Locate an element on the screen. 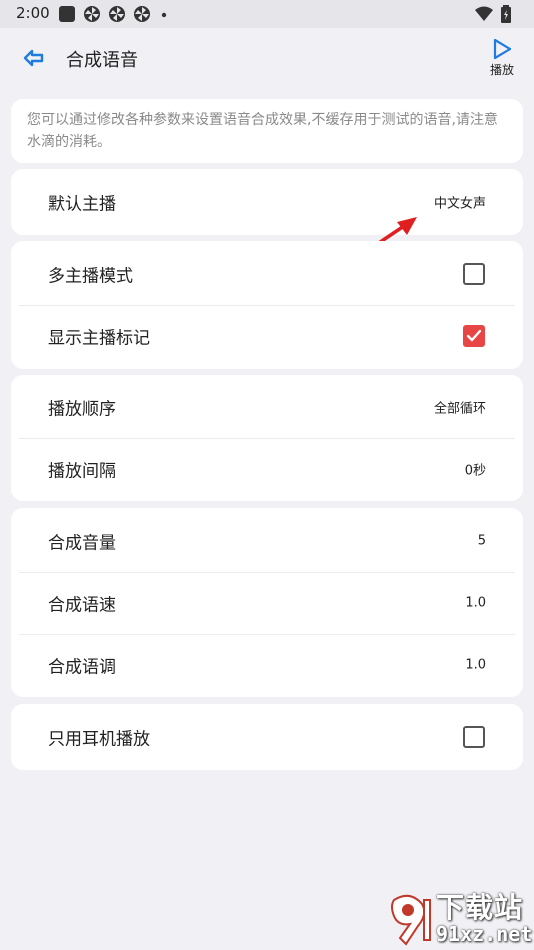  headphone-only-checkbox is located at coordinates (474, 737).